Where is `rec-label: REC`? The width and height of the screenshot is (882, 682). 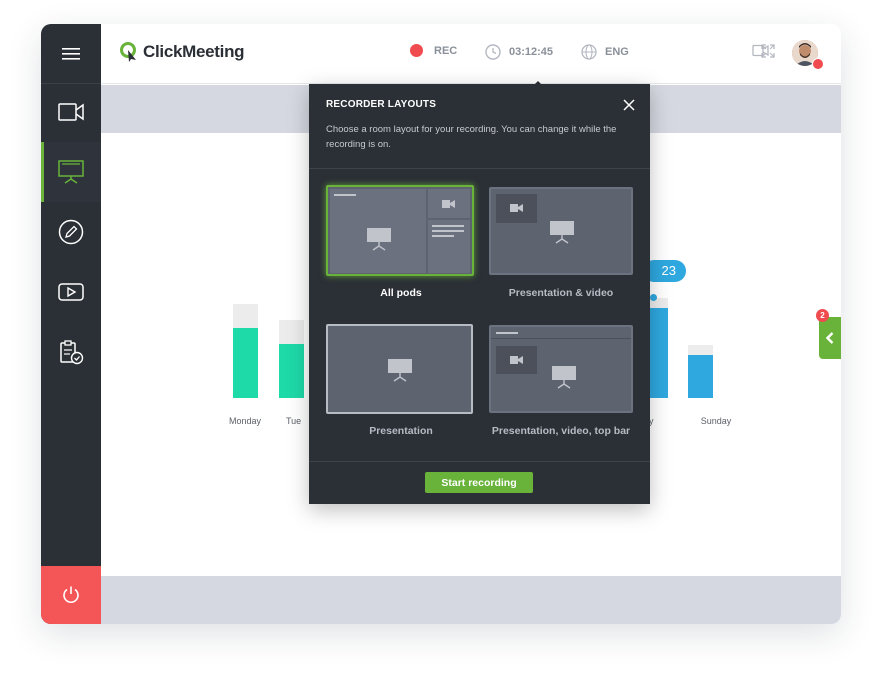 rec-label: REC is located at coordinates (446, 50).